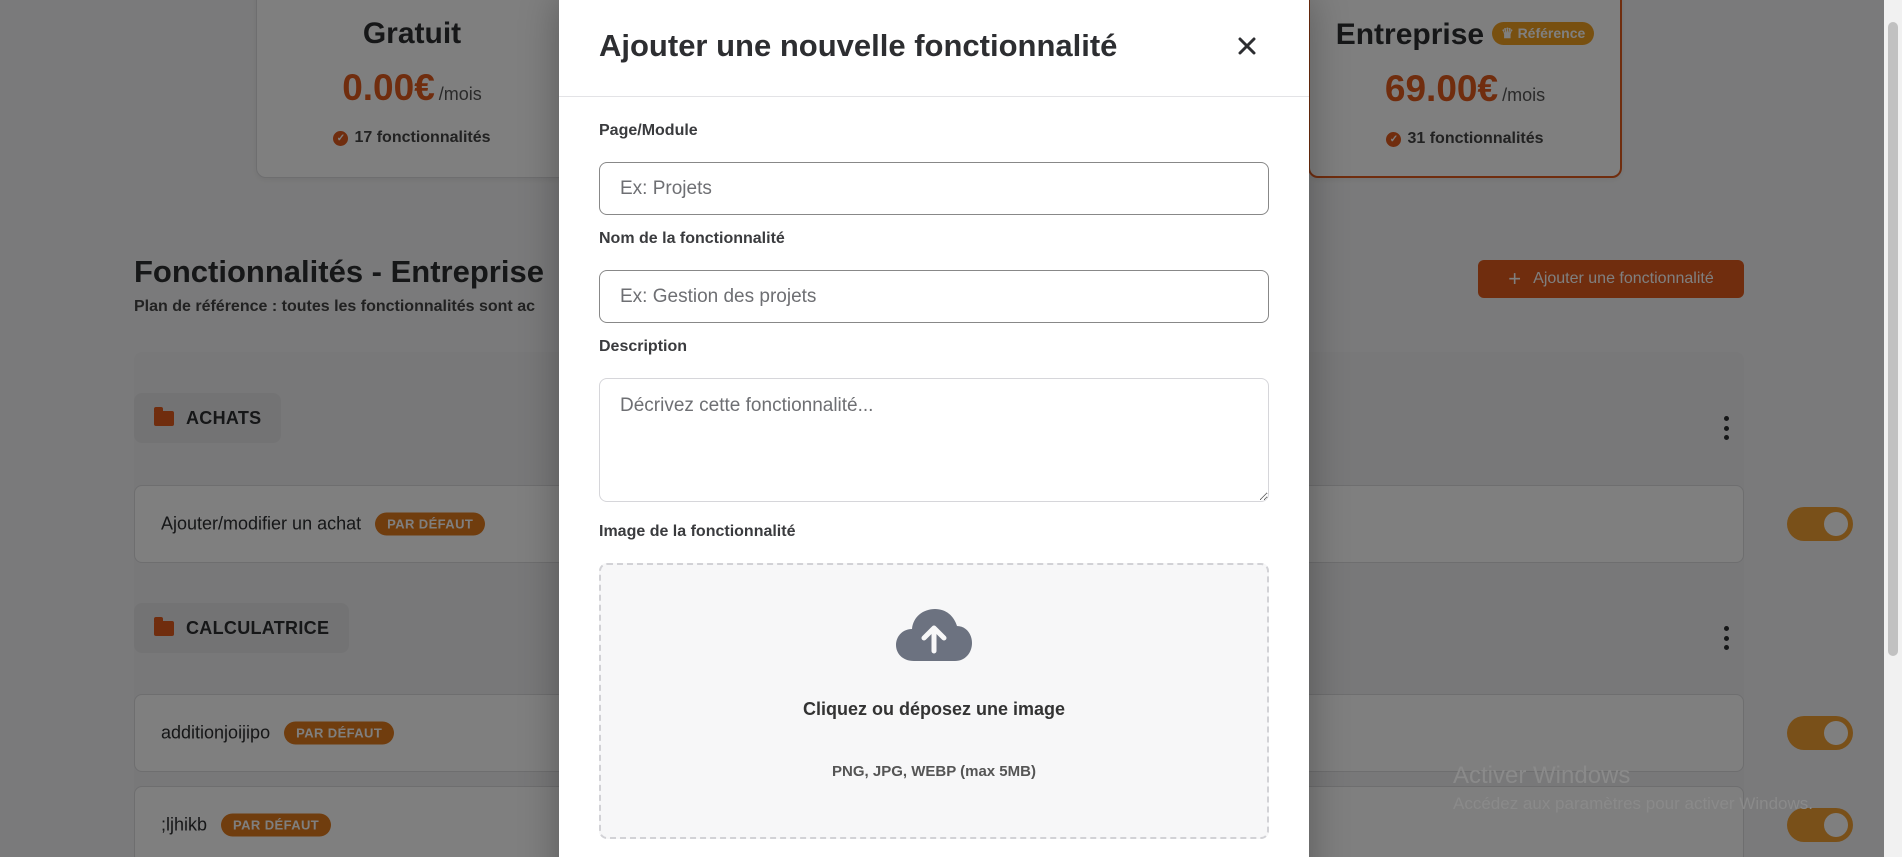  I want to click on description-textarea, so click(934, 440).